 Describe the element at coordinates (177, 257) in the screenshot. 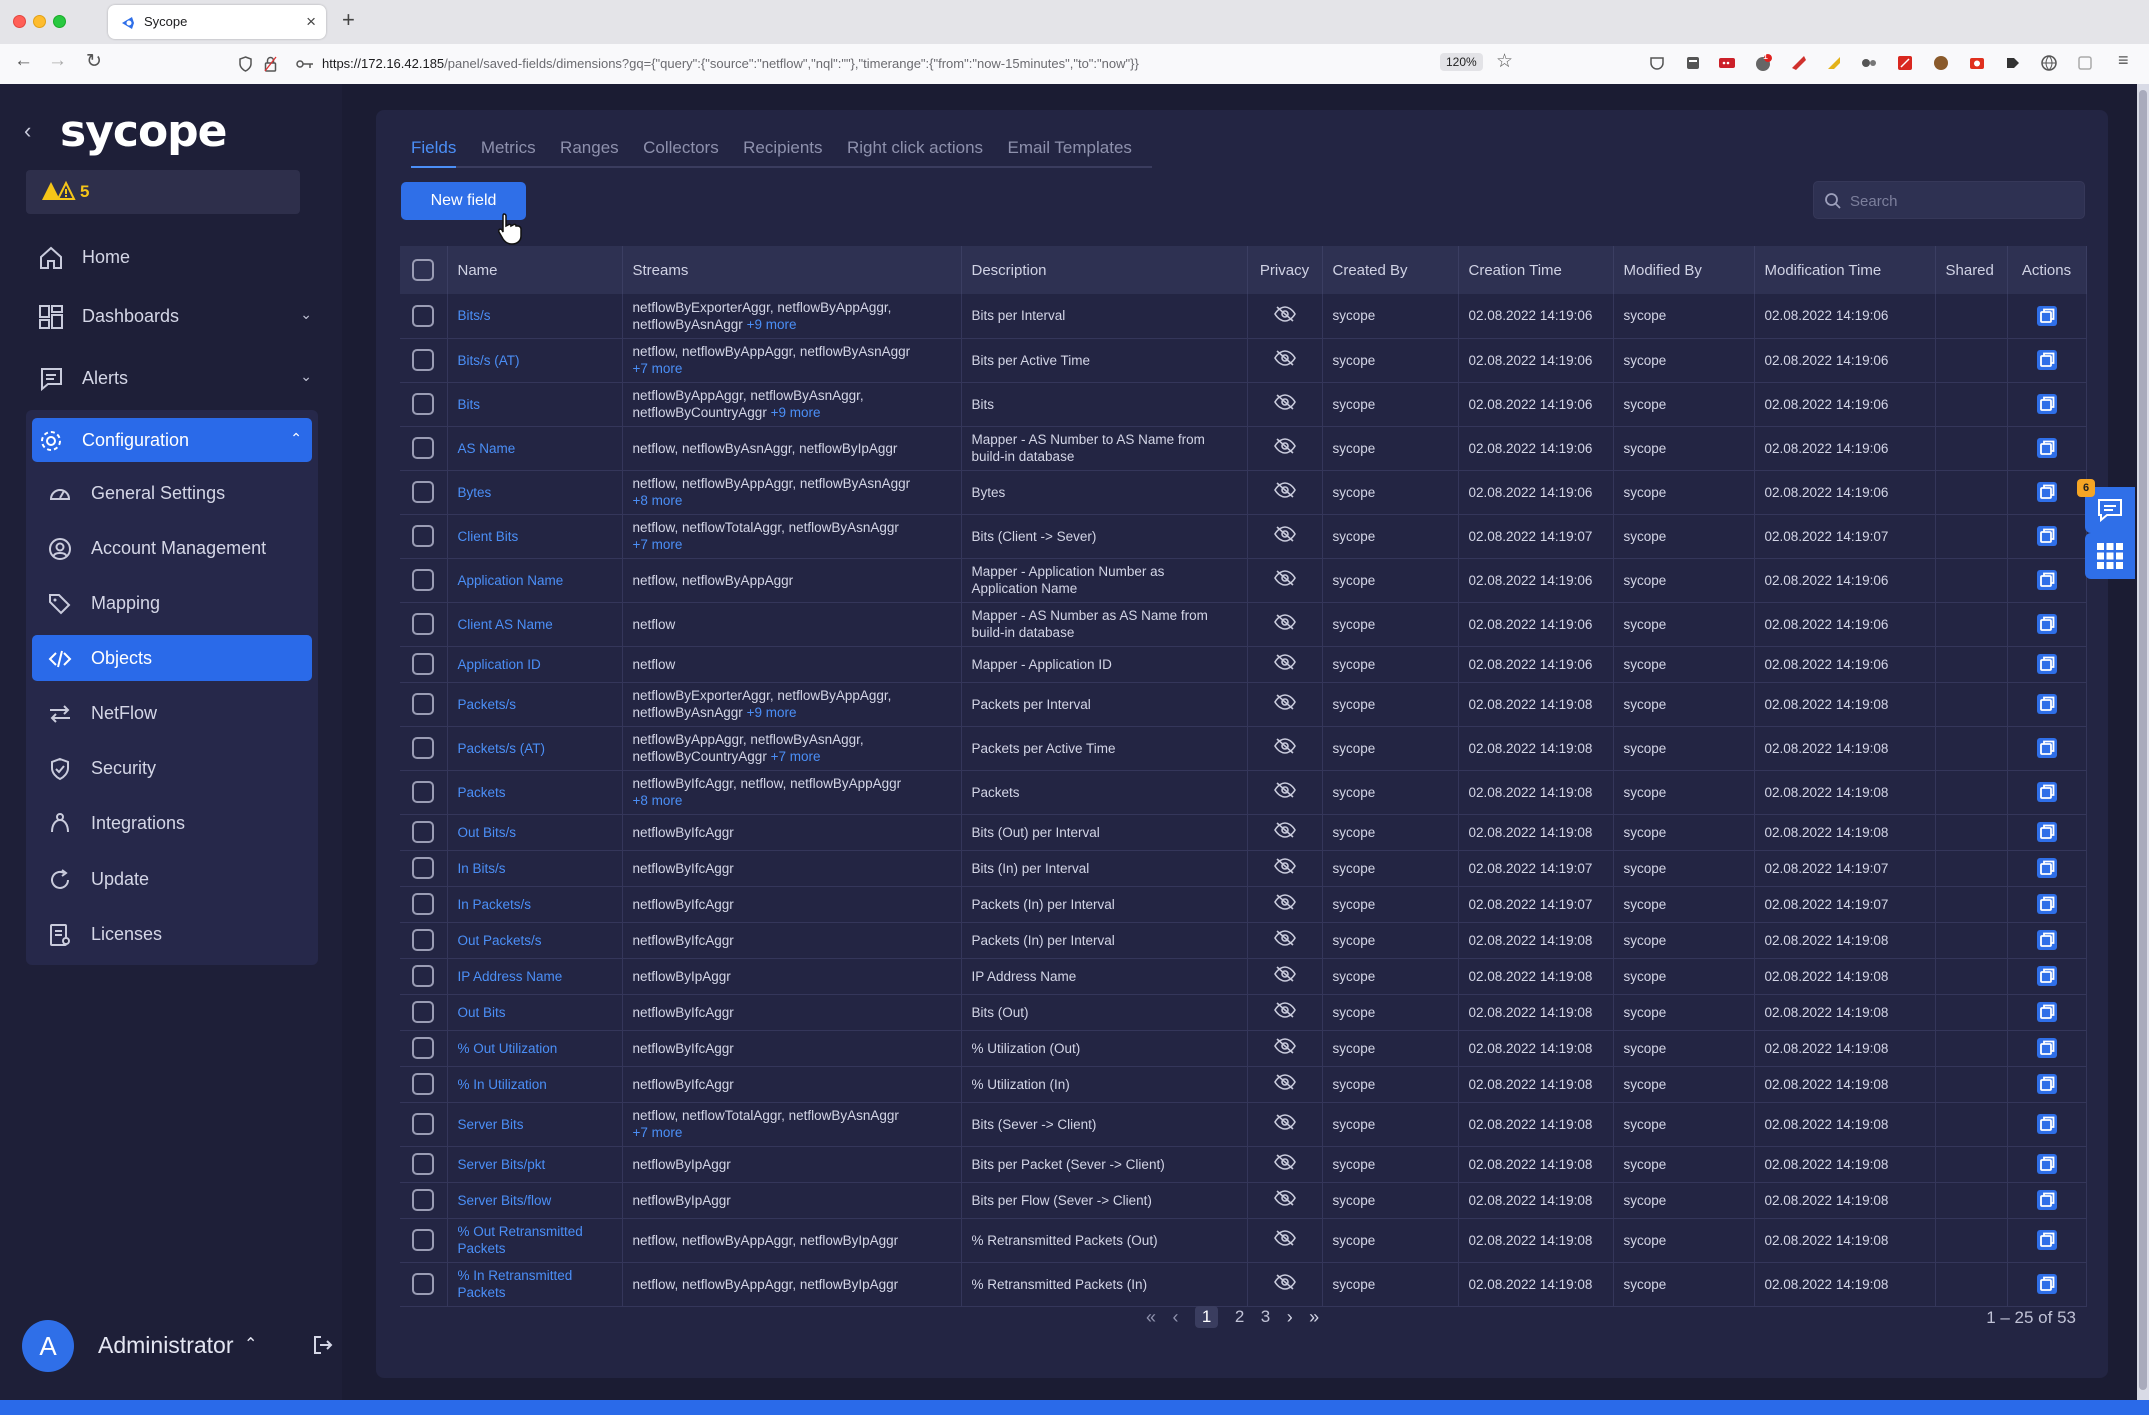

I see `nav-home: Home` at that location.